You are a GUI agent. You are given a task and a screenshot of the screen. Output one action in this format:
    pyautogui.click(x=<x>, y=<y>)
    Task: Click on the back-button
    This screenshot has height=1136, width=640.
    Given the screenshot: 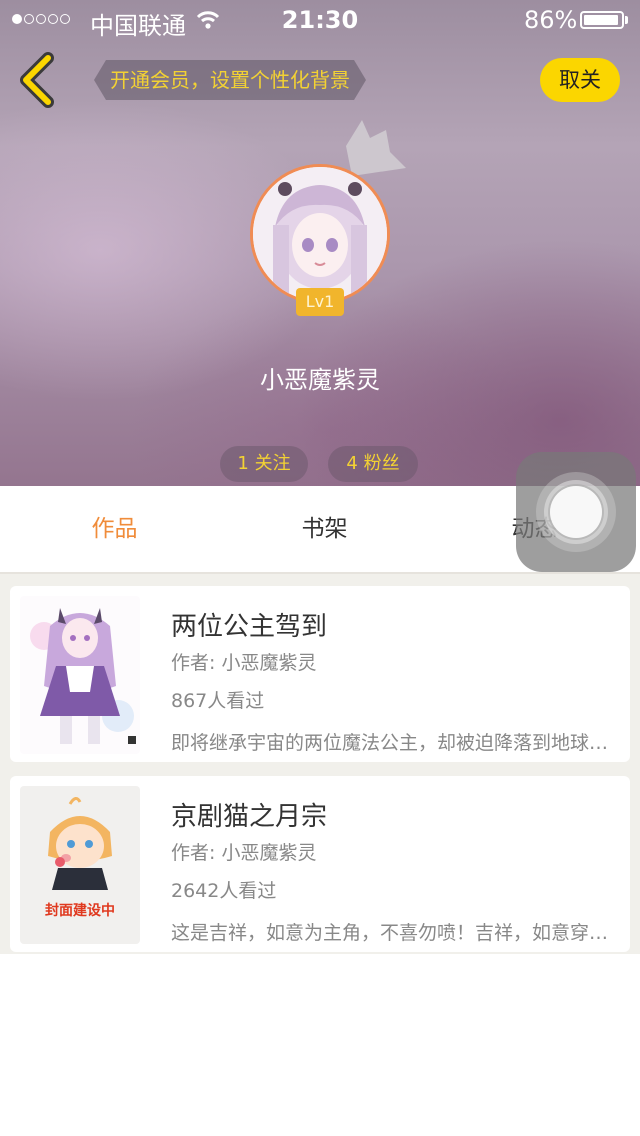 What is the action you would take?
    pyautogui.click(x=39, y=80)
    